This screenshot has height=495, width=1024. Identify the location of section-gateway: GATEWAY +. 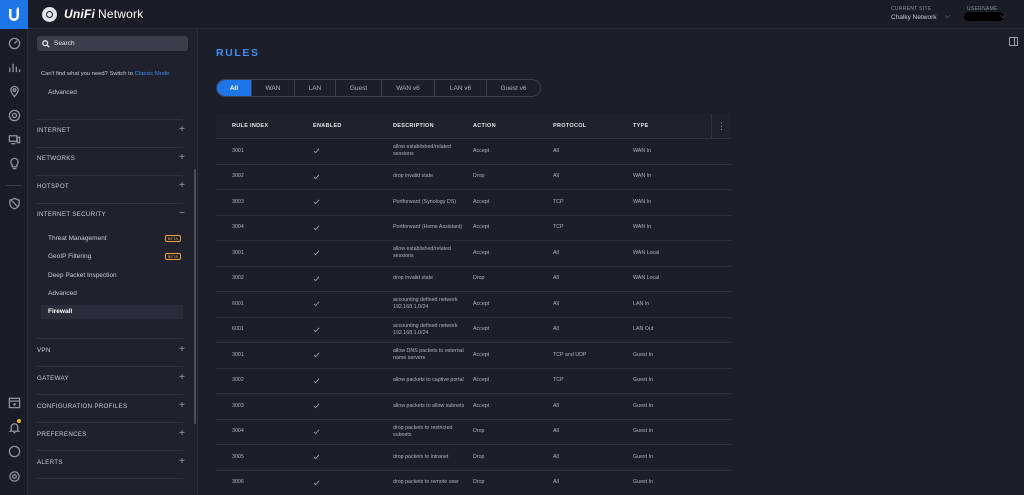
(111, 379).